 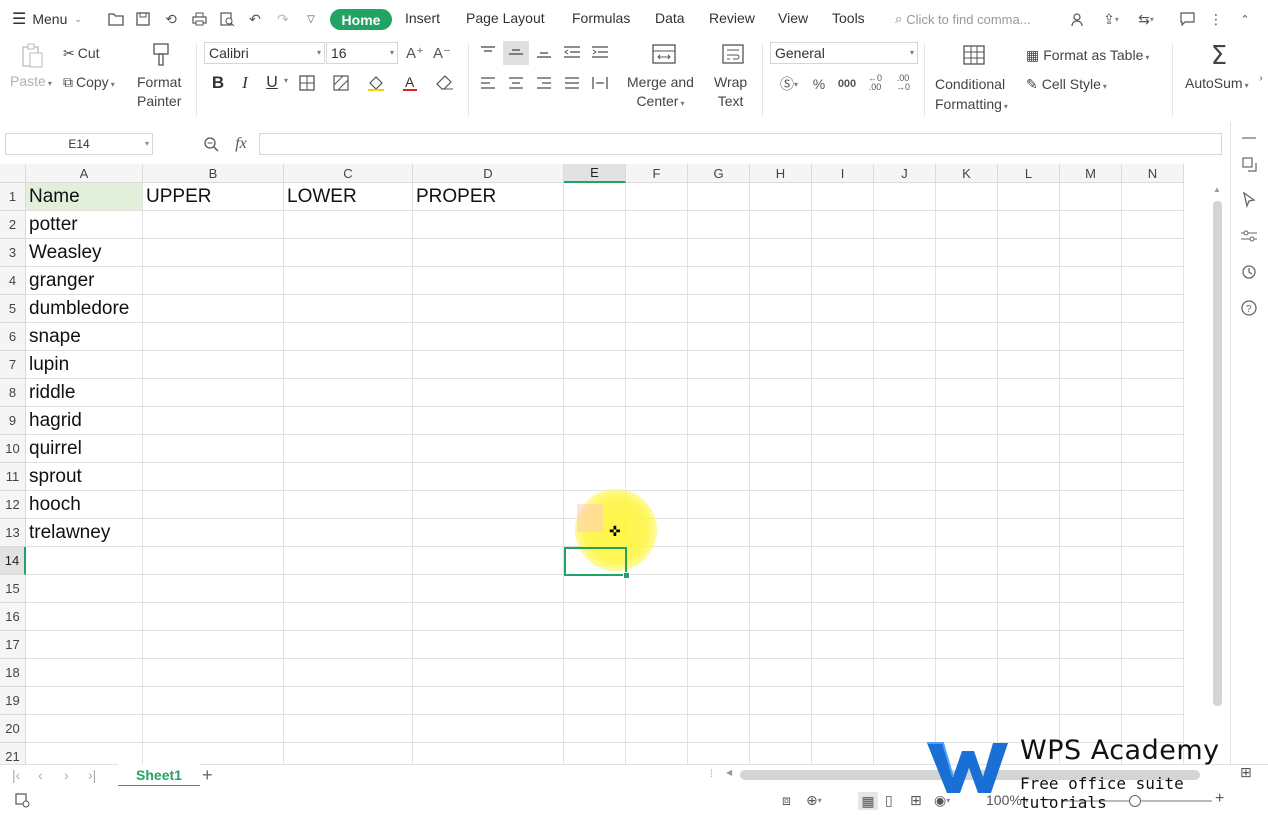 What do you see at coordinates (13, 393) in the screenshot?
I see `row-header-8: 8` at bounding box center [13, 393].